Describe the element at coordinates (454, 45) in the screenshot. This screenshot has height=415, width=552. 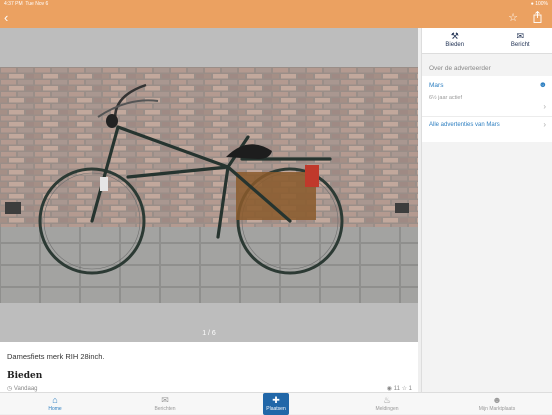
I see `bid-button-label: Bieden` at that location.